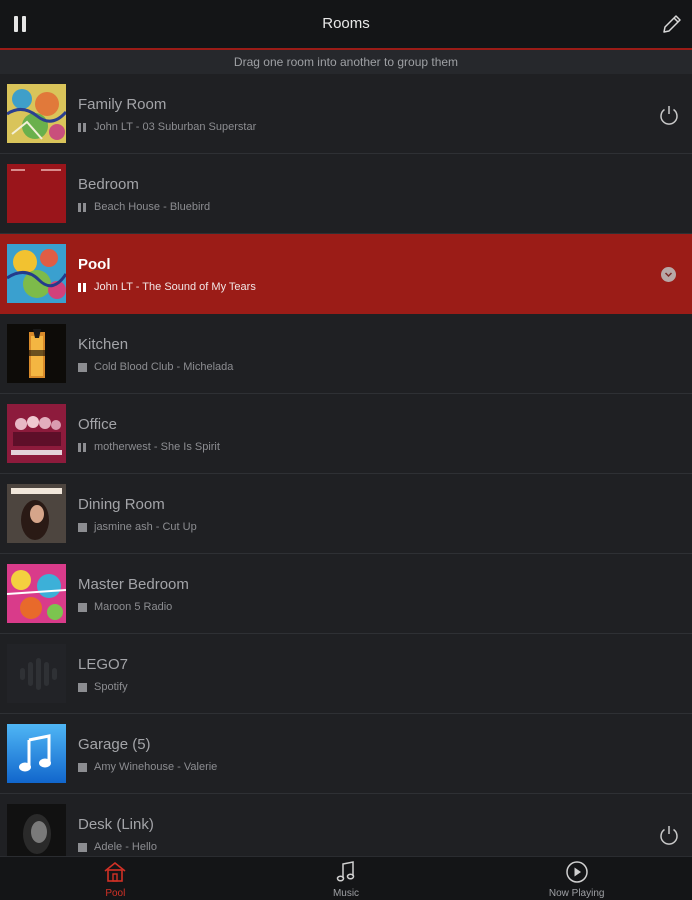  Describe the element at coordinates (133, 584) in the screenshot. I see `room-name: Master Bedroom` at that location.